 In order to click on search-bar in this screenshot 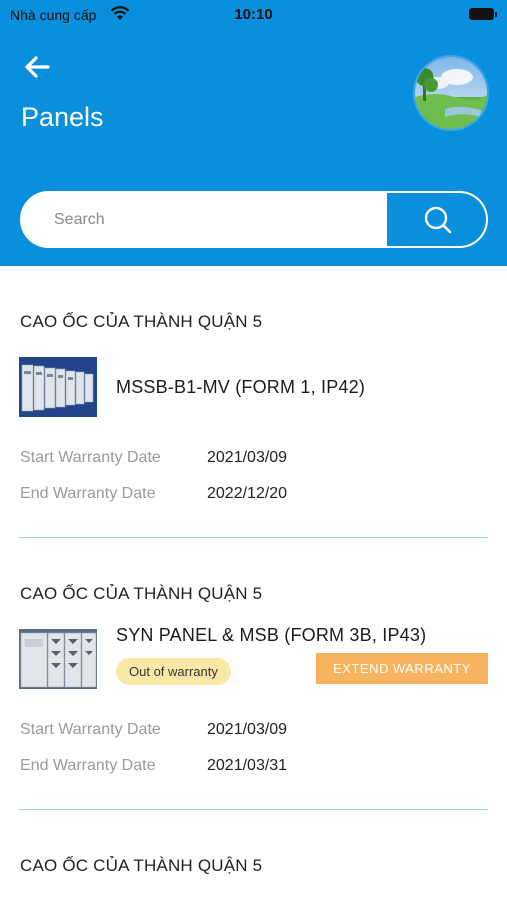, I will do `click(254, 219)`.